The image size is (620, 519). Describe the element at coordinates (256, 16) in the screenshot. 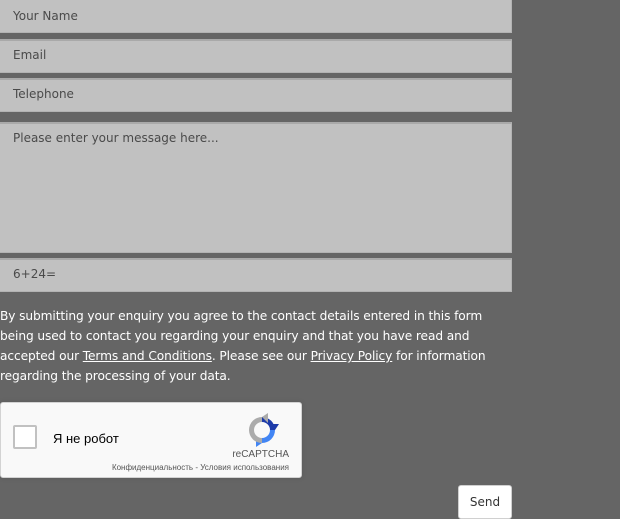

I see `name-field: Your Name` at that location.